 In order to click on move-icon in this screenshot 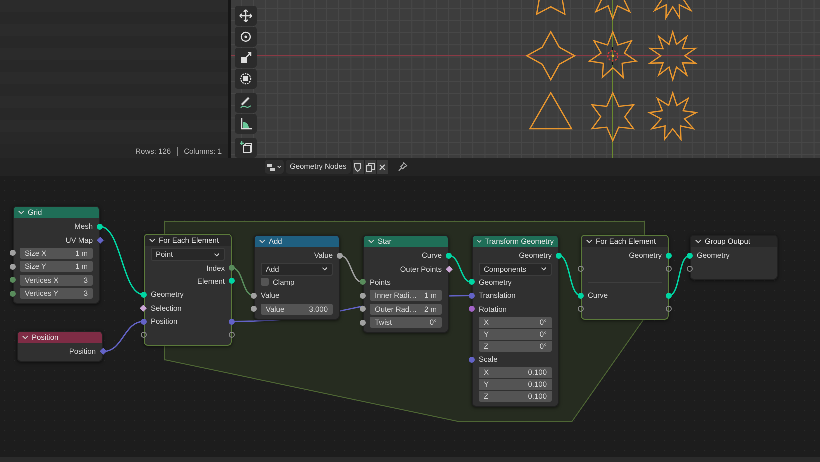, I will do `click(246, 16)`.